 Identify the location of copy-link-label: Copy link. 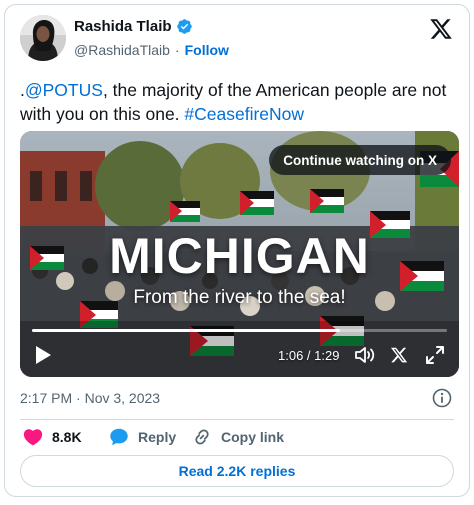
(253, 437).